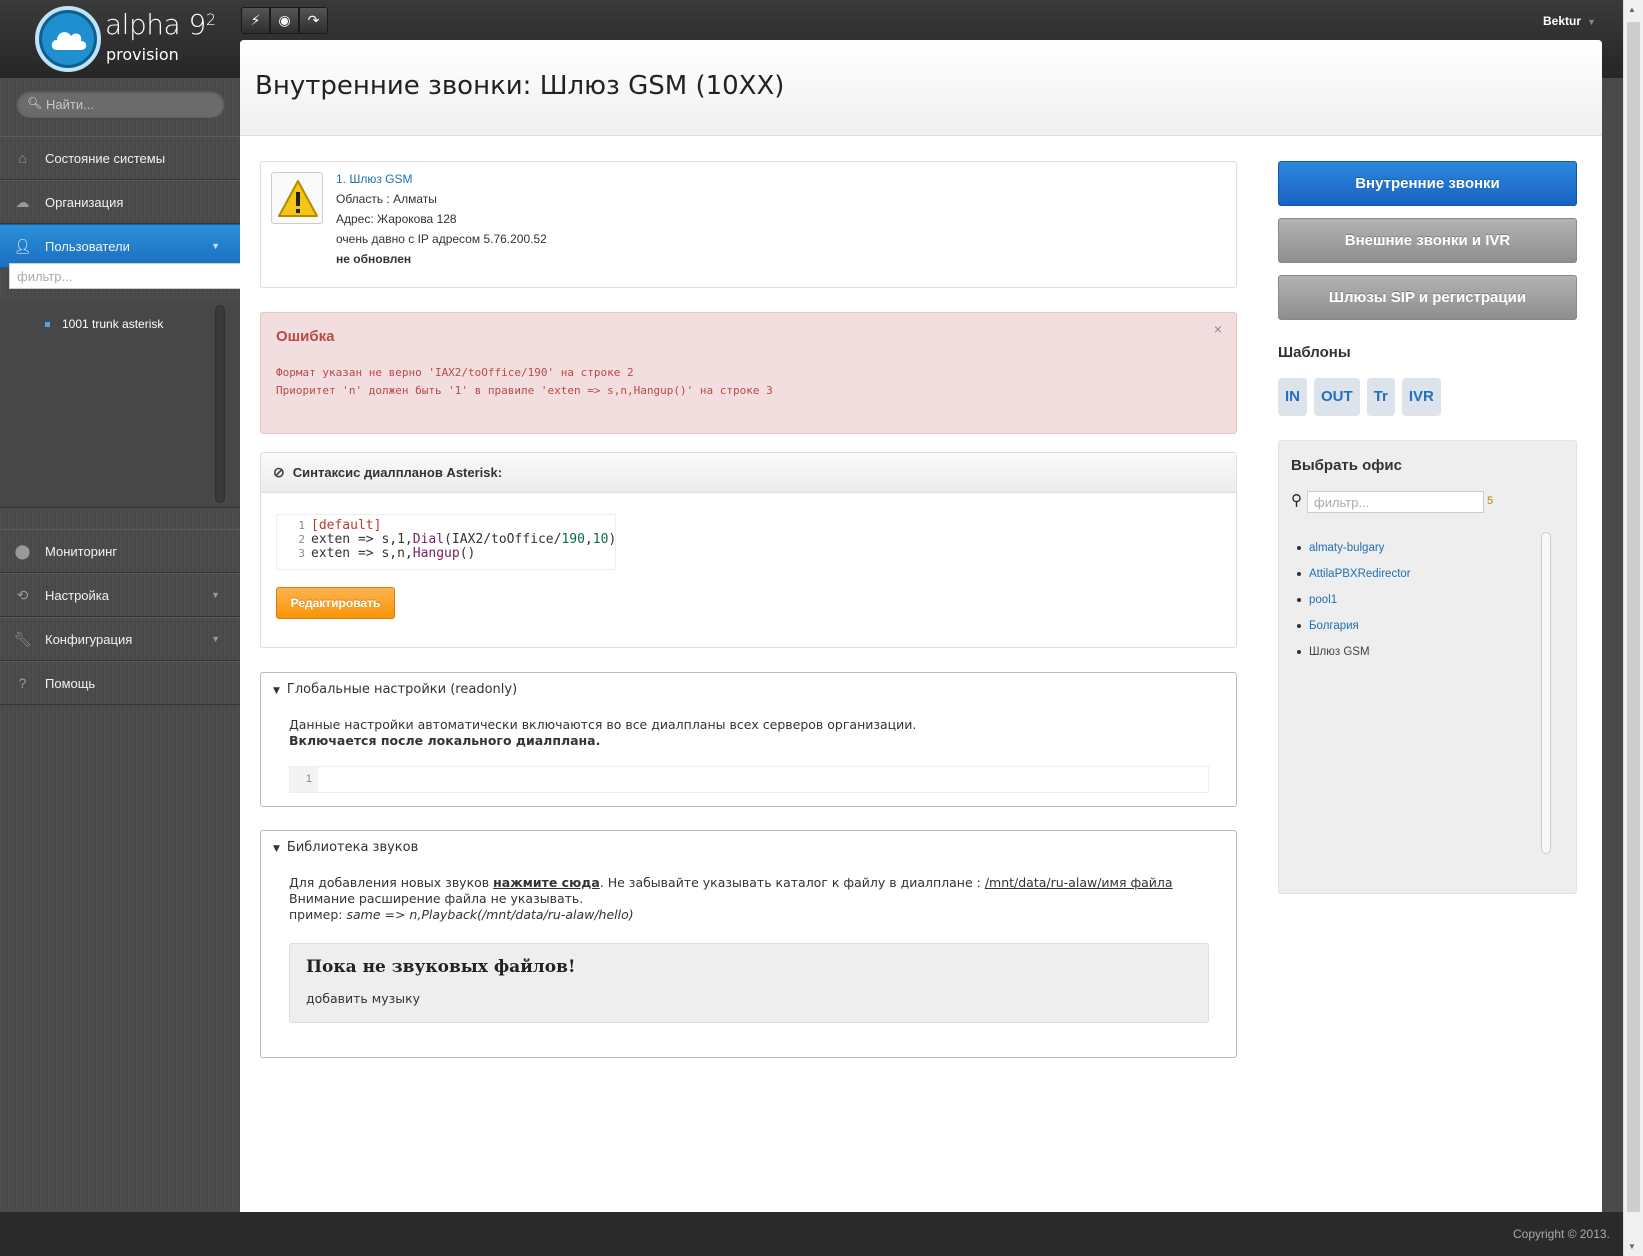 The height and width of the screenshot is (1256, 1643). I want to click on quick-toolbar: ⚡︎ ◉ ↷, so click(284, 20).